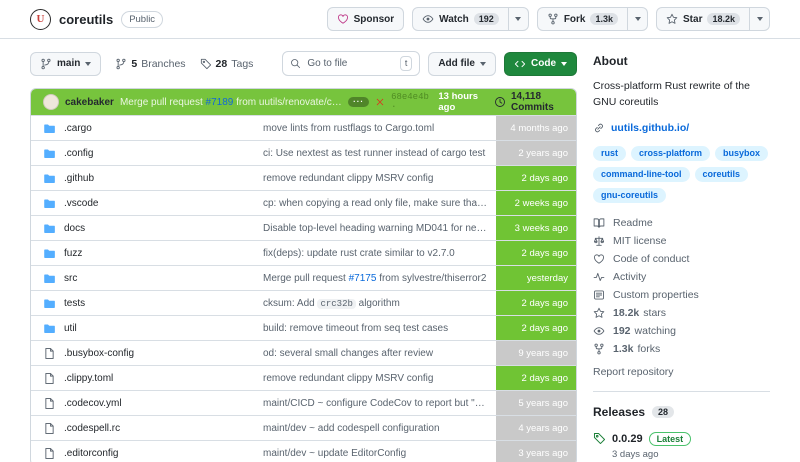 This screenshot has height=462, width=800. Describe the element at coordinates (99, 353) in the screenshot. I see `file-name-link: .busybox-config` at that location.